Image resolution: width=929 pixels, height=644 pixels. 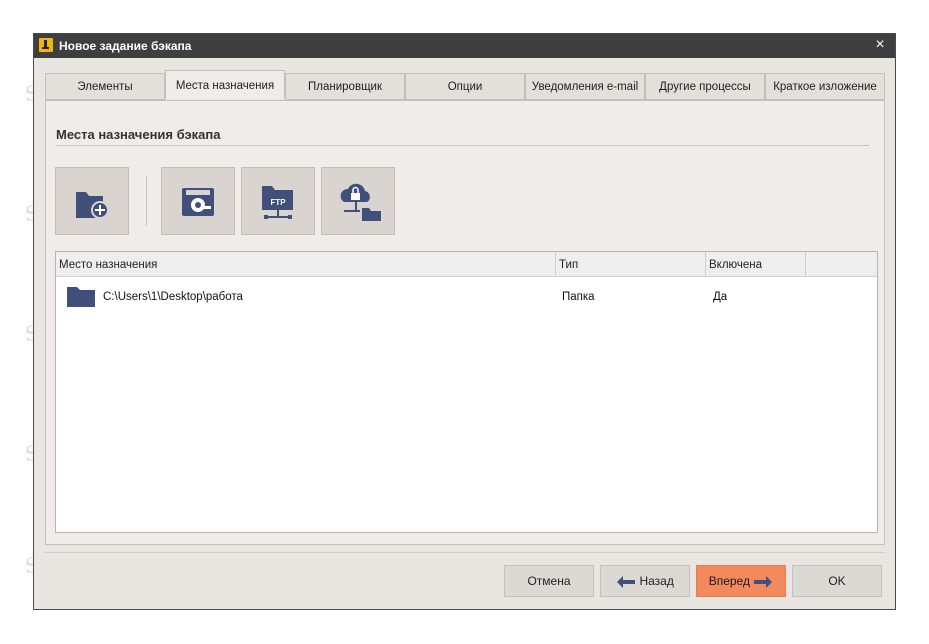 I want to click on local-disk-destination-button, so click(x=198, y=201).